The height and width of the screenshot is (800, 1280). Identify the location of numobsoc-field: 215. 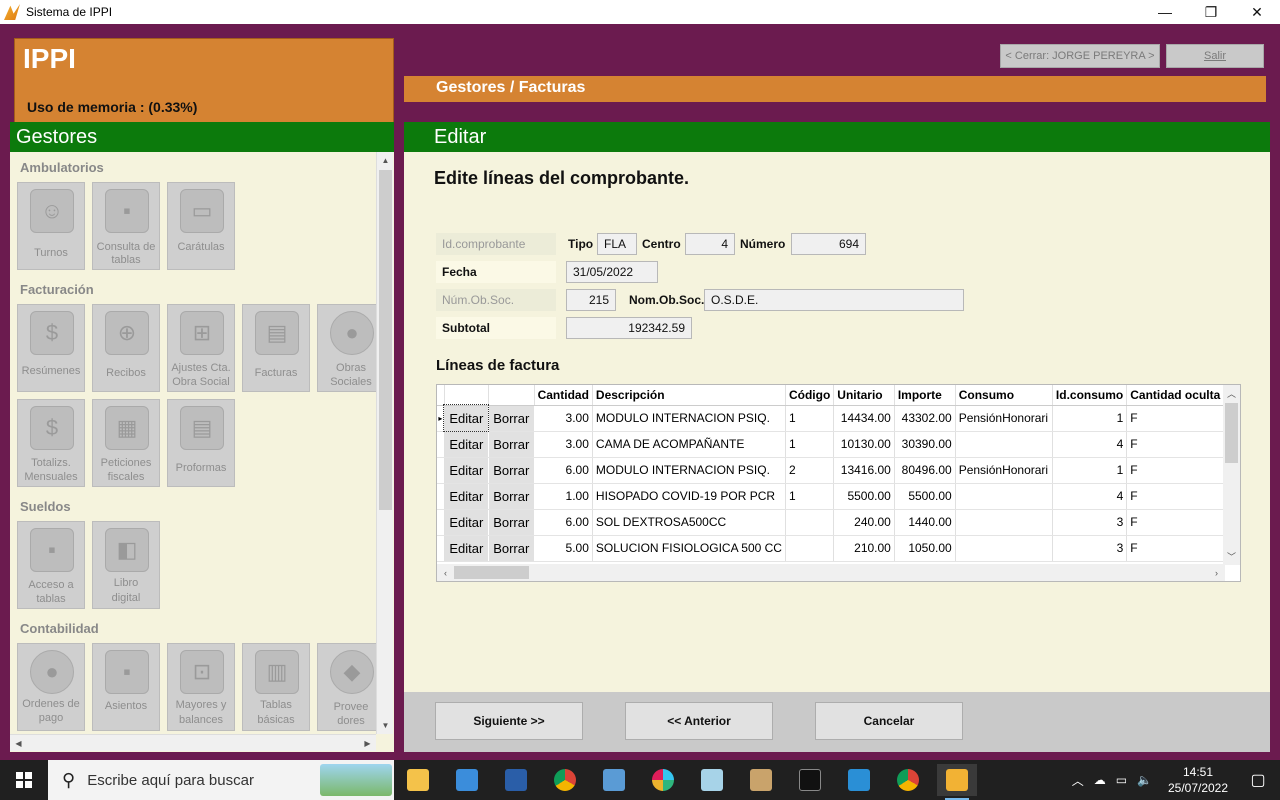
(591, 300).